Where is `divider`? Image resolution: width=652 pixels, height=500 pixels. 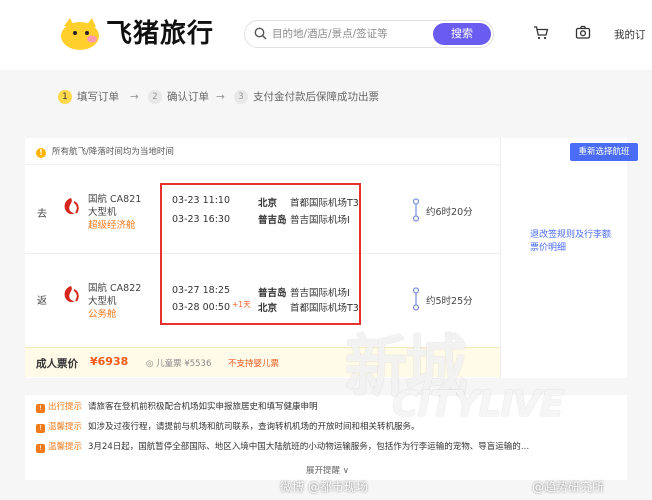
divider is located at coordinates (262, 164).